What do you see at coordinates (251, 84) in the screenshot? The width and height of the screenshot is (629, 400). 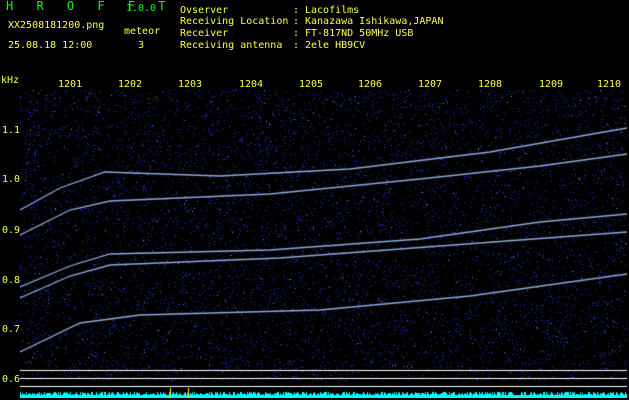 I see `time-tick-1204: 1204` at bounding box center [251, 84].